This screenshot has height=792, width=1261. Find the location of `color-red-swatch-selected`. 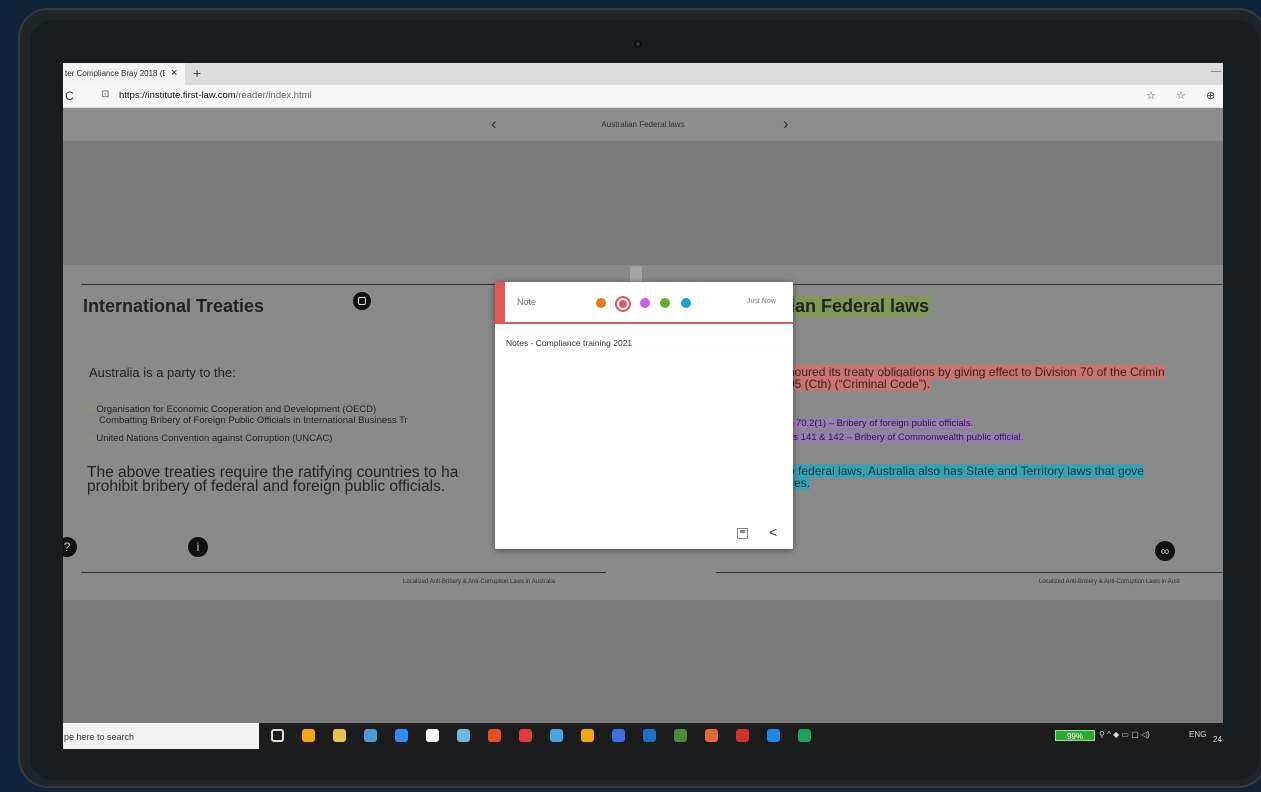

color-red-swatch-selected is located at coordinates (623, 304).